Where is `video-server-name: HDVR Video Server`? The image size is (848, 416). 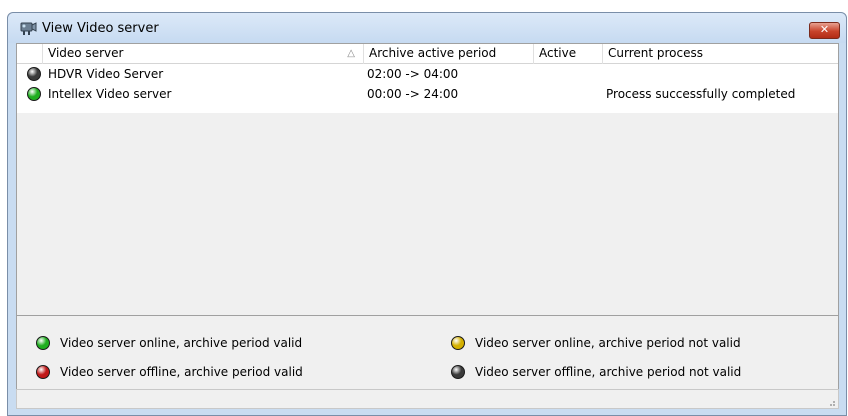
video-server-name: HDVR Video Server is located at coordinates (106, 74).